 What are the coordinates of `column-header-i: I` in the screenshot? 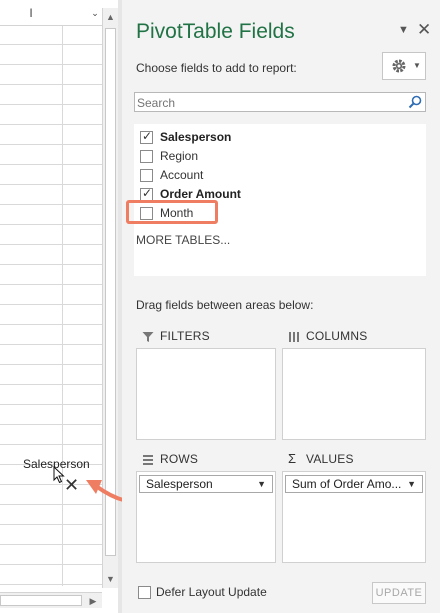 It's located at (31, 13).